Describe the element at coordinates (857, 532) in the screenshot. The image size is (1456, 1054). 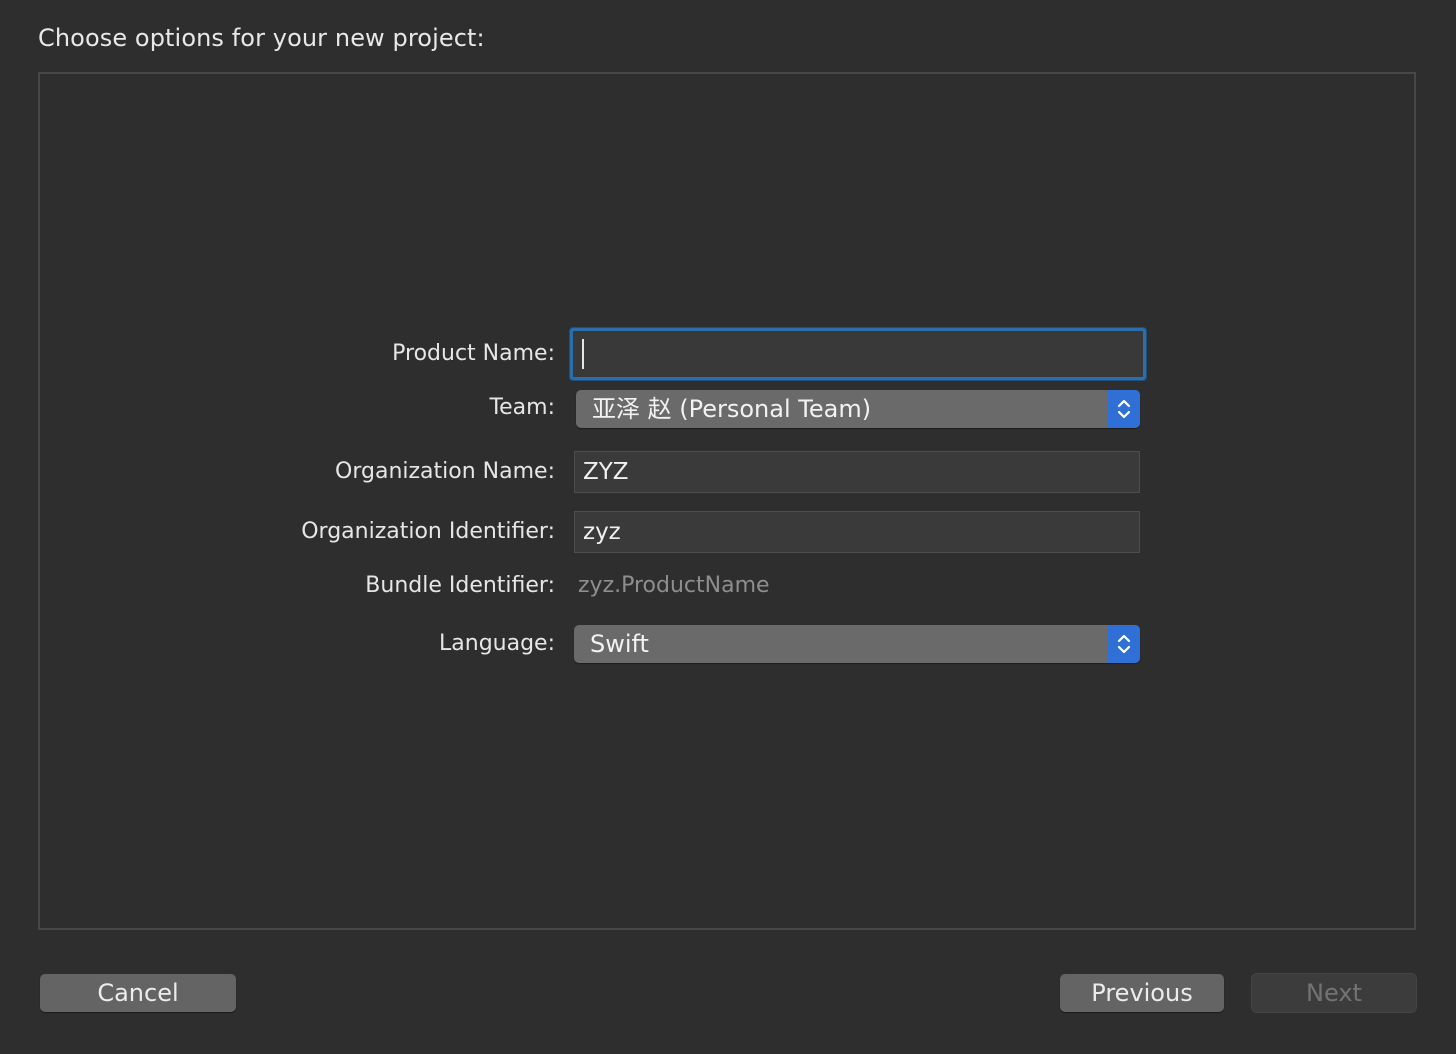
I see `organization-identifier-input` at that location.